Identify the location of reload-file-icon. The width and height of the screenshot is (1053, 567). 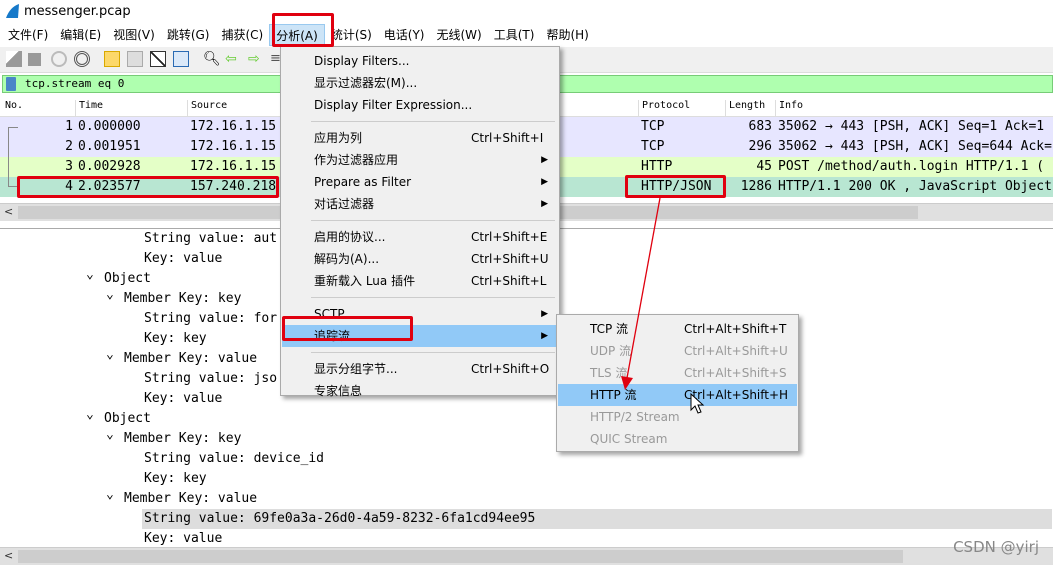
(181, 59).